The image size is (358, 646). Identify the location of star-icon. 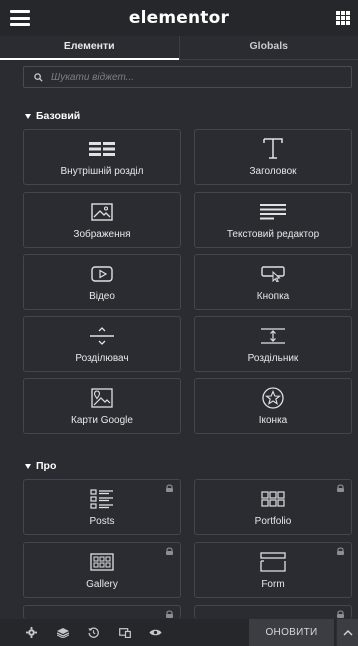
(273, 398).